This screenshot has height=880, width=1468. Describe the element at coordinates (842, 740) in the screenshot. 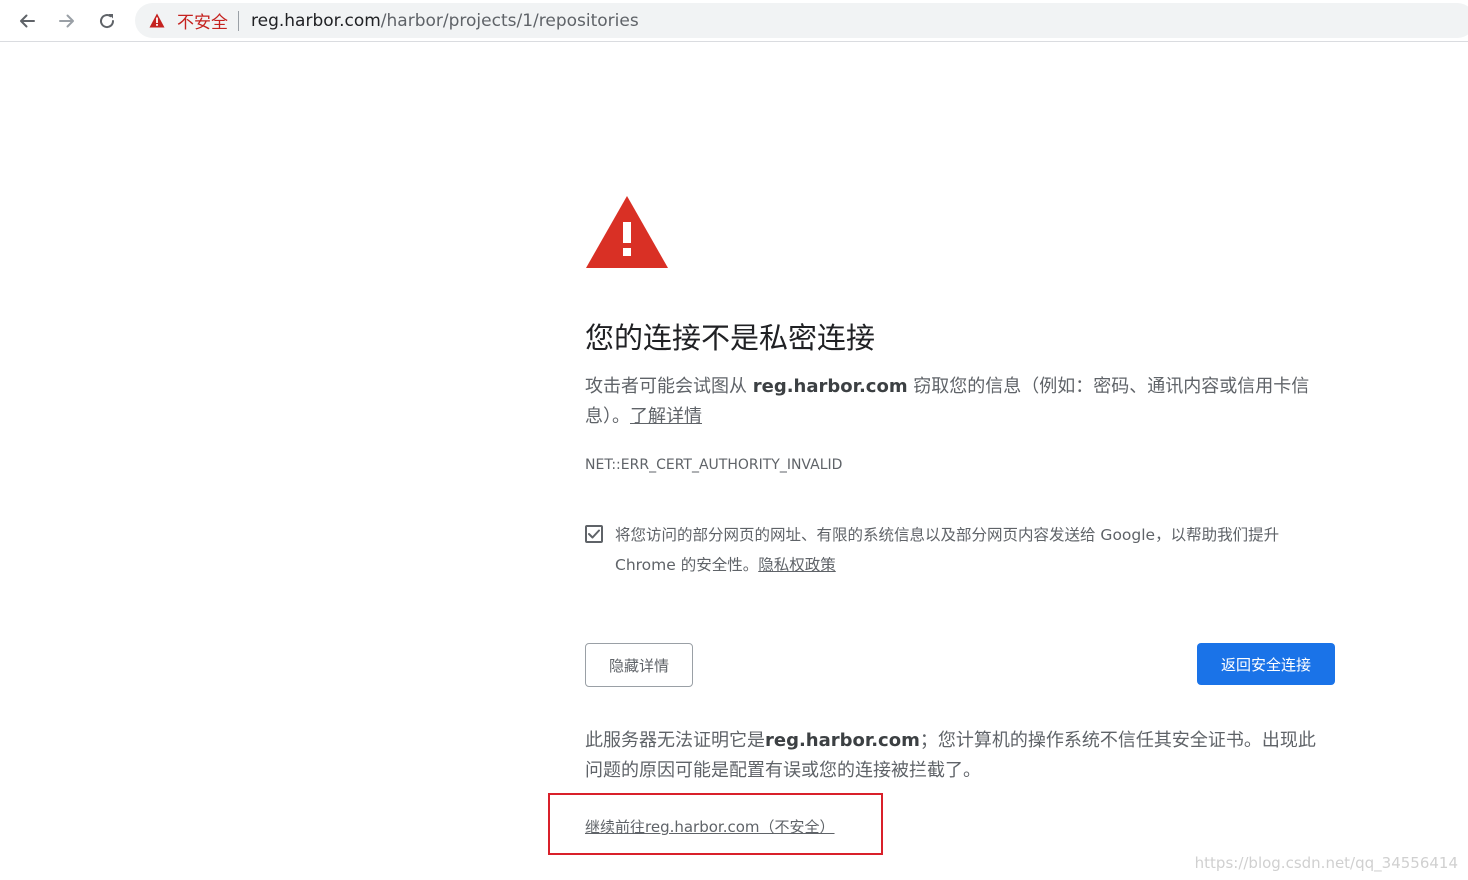

I see `details-host: reg.harbor.com` at that location.